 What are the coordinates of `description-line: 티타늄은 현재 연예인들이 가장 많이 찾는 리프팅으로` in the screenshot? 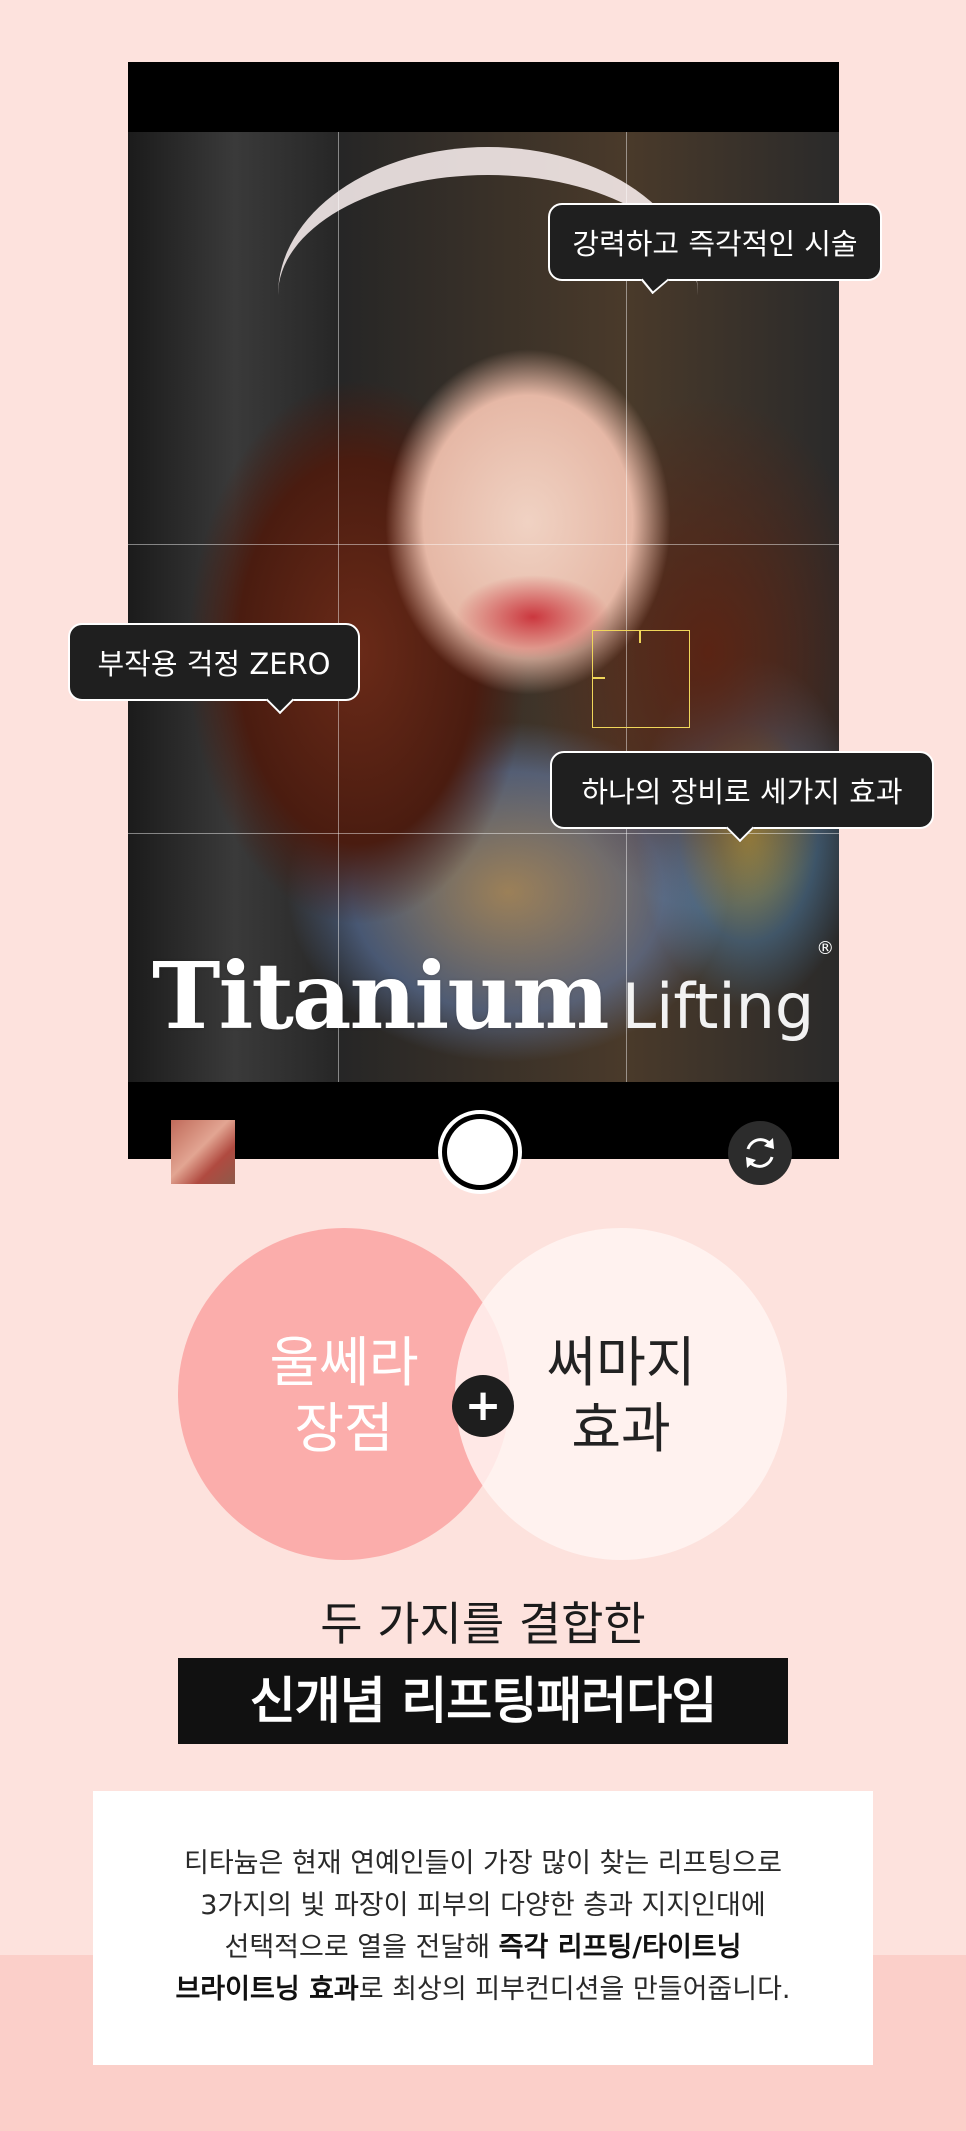 It's located at (483, 1863).